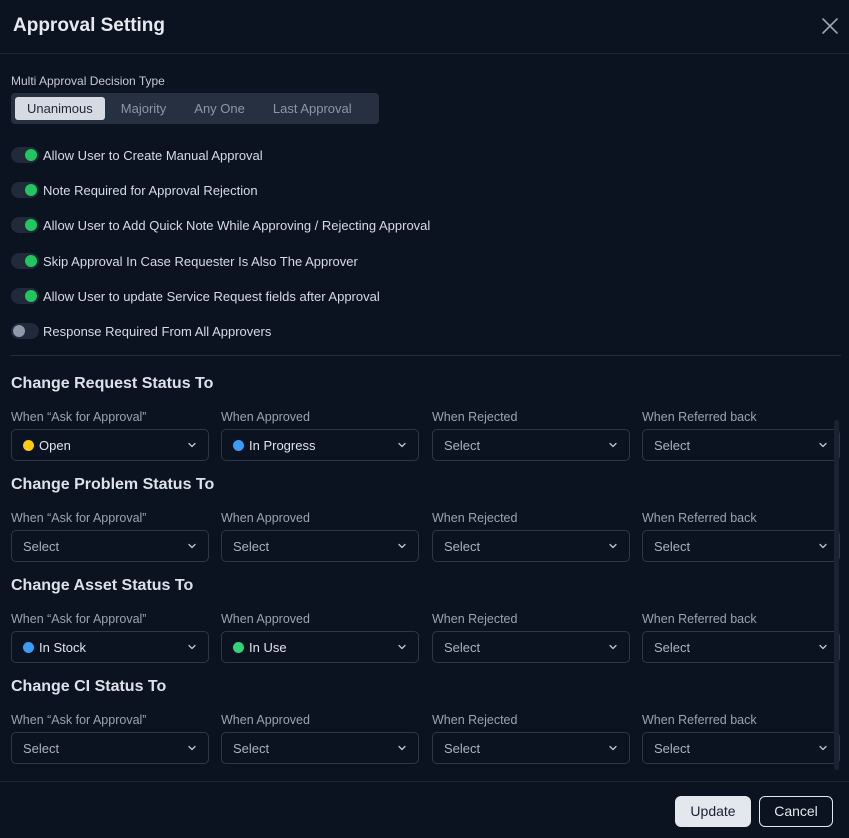  What do you see at coordinates (424, 27) in the screenshot?
I see `dialog-header: Approval Setting` at bounding box center [424, 27].